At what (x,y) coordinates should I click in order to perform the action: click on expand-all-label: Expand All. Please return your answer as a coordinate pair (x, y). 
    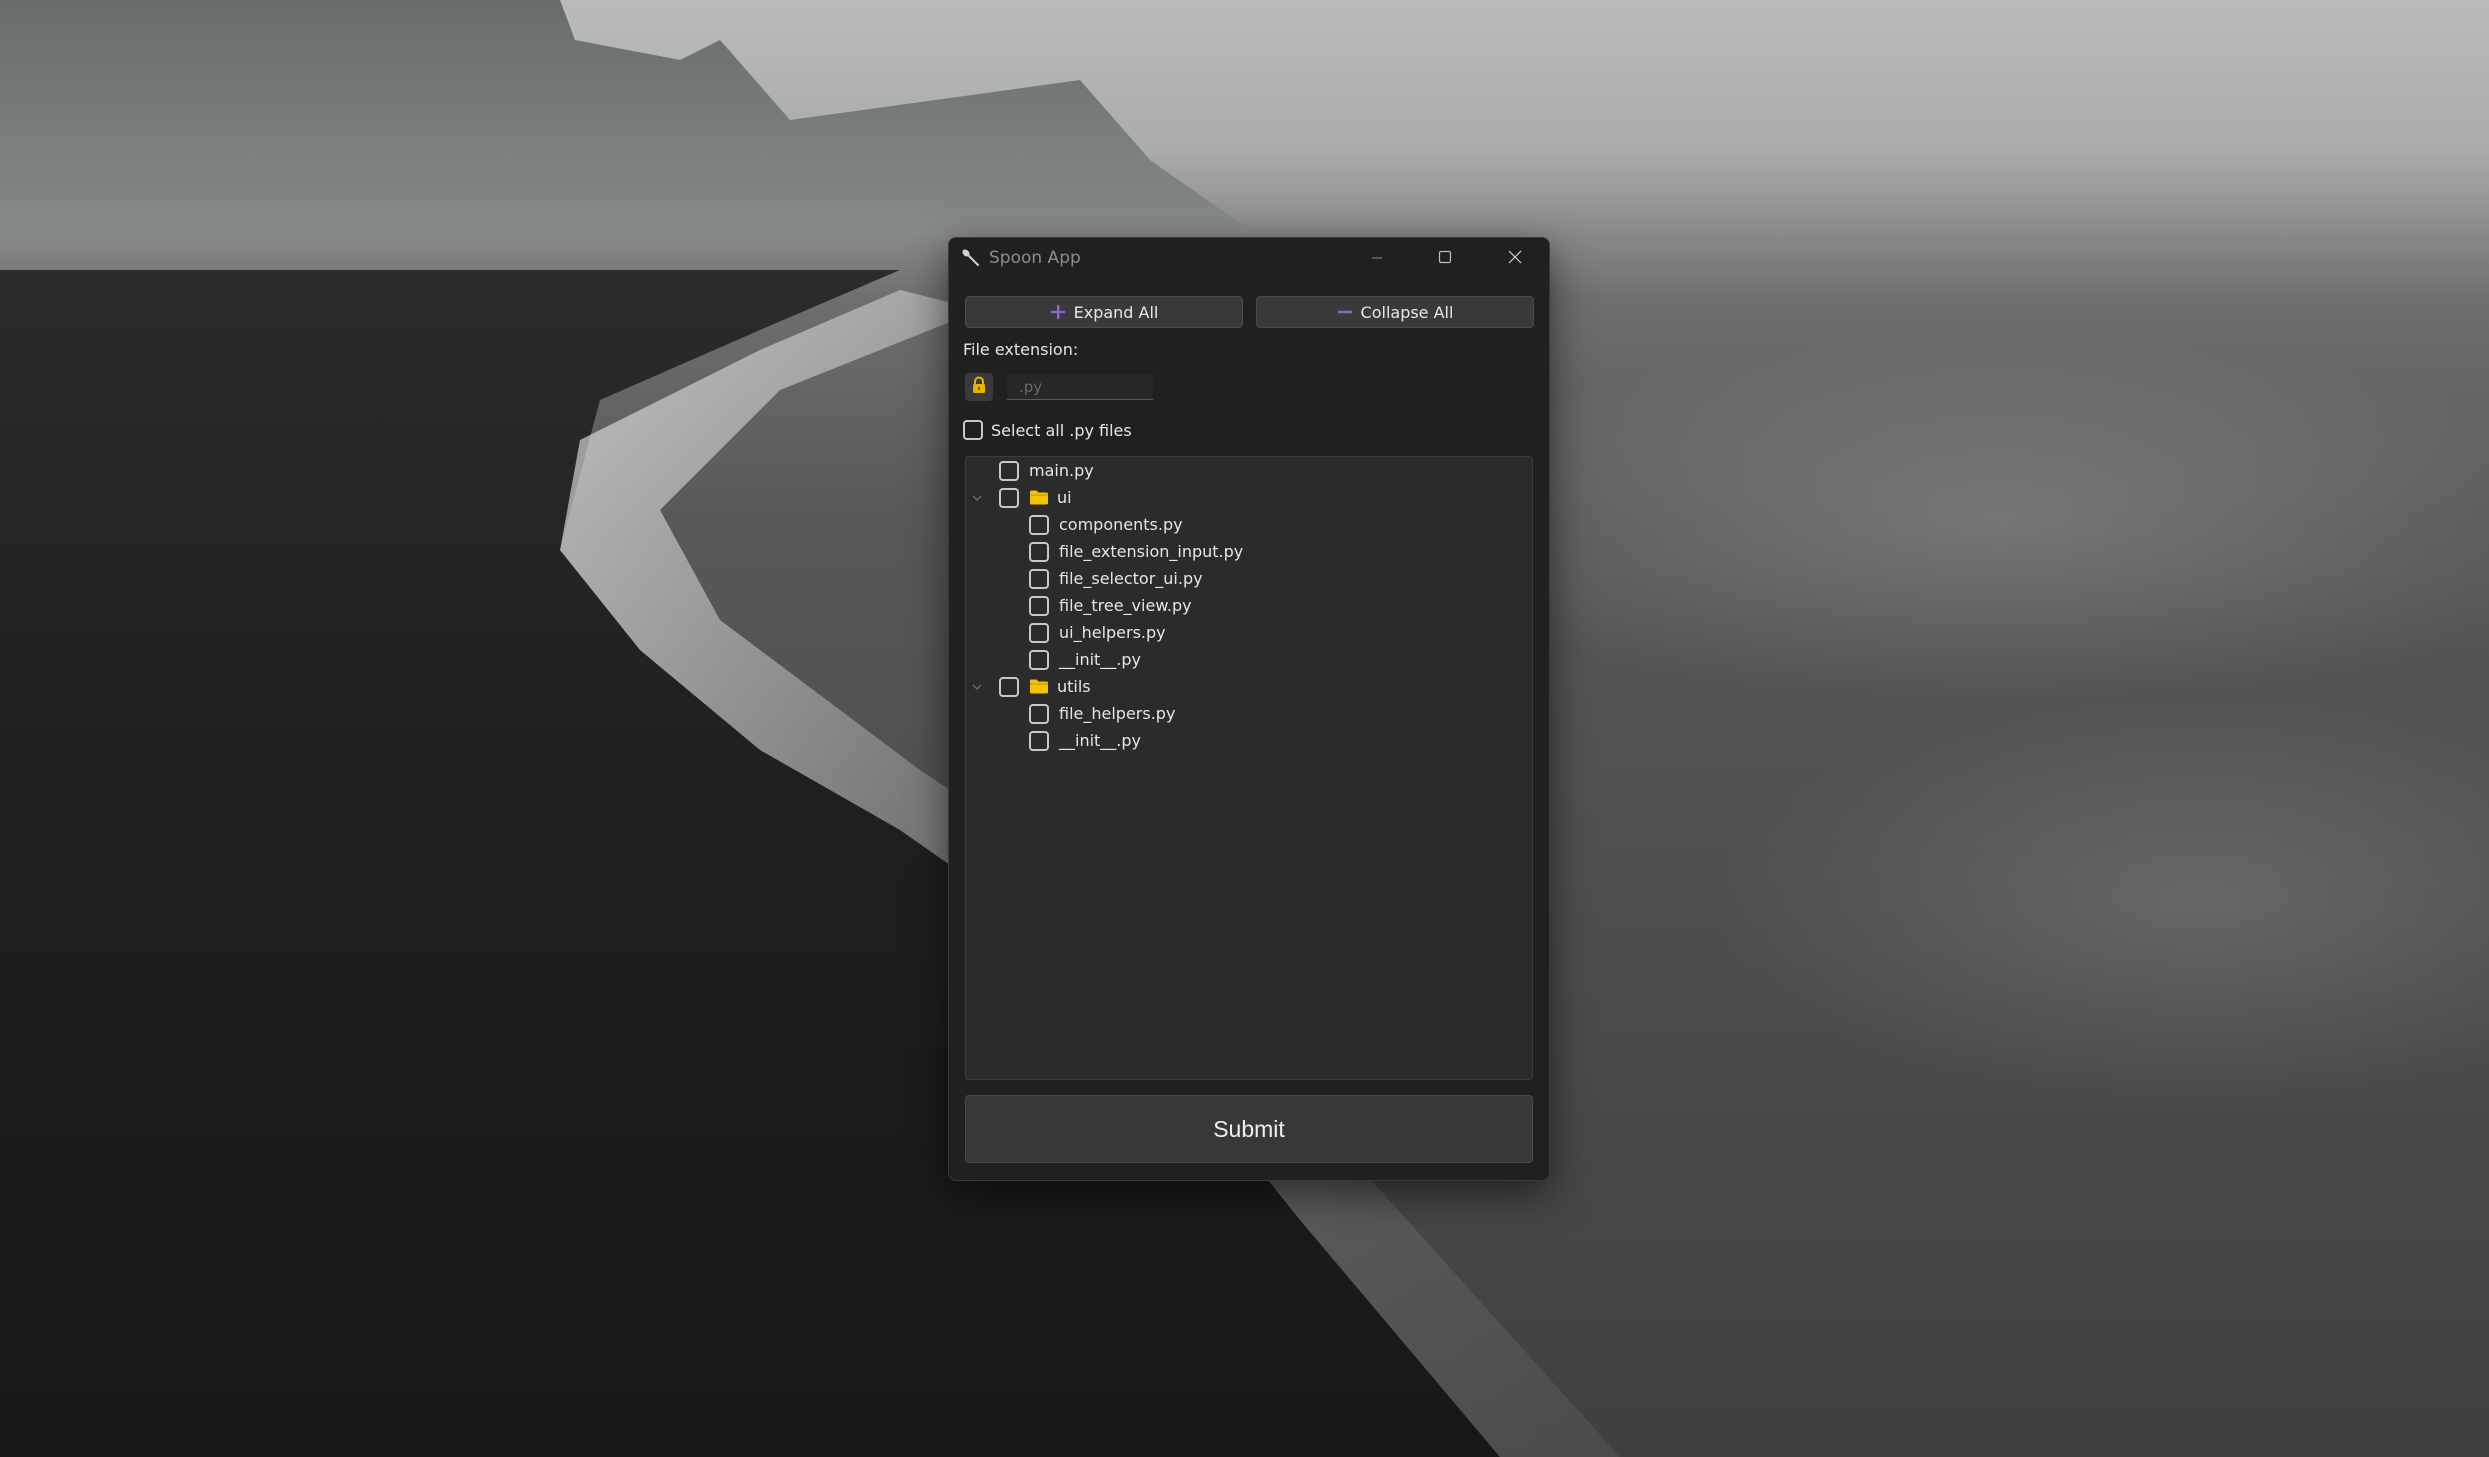
    Looking at the image, I should click on (1116, 312).